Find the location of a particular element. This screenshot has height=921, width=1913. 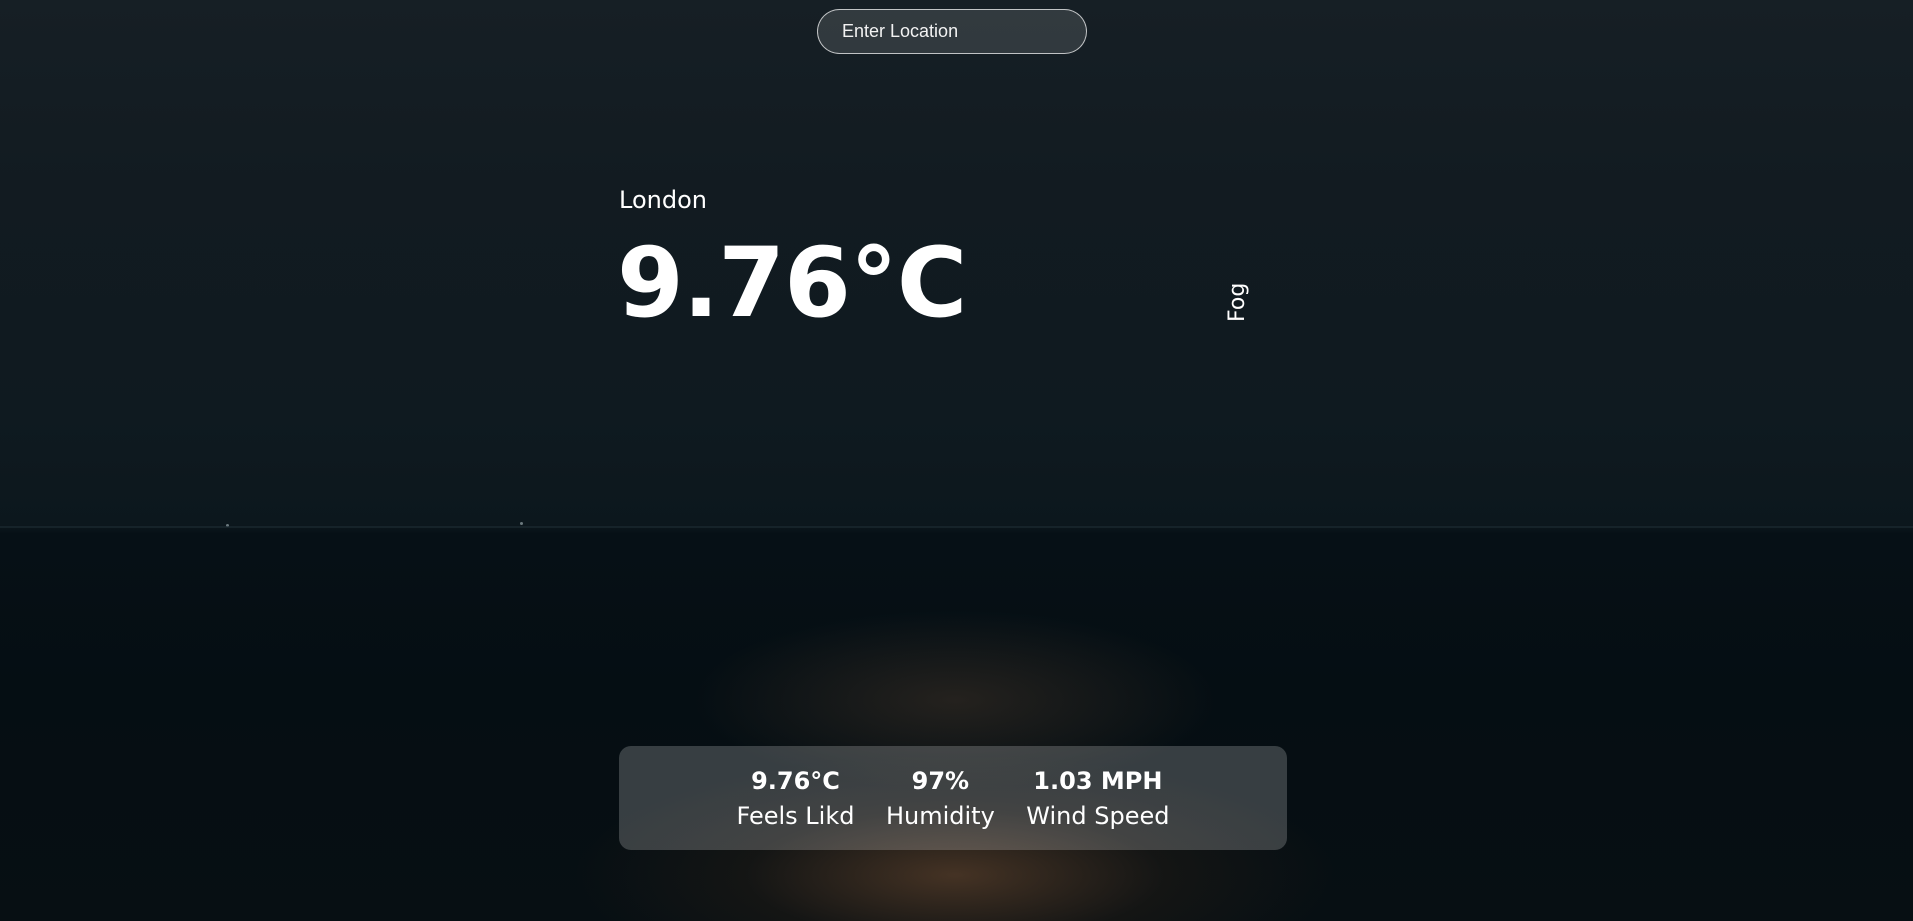

humidity-label: Humidity is located at coordinates (940, 816).